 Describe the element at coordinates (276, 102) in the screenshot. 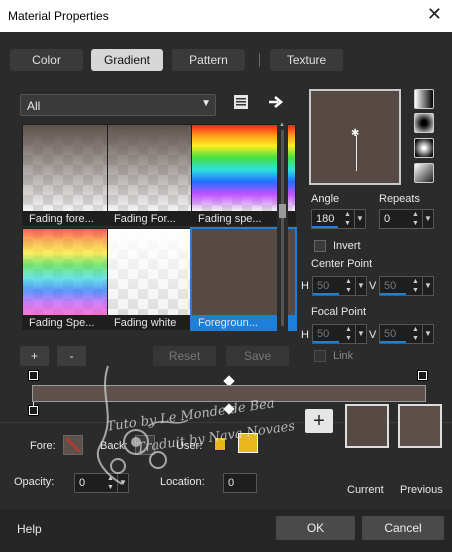

I see `arrow-right-icon` at that location.